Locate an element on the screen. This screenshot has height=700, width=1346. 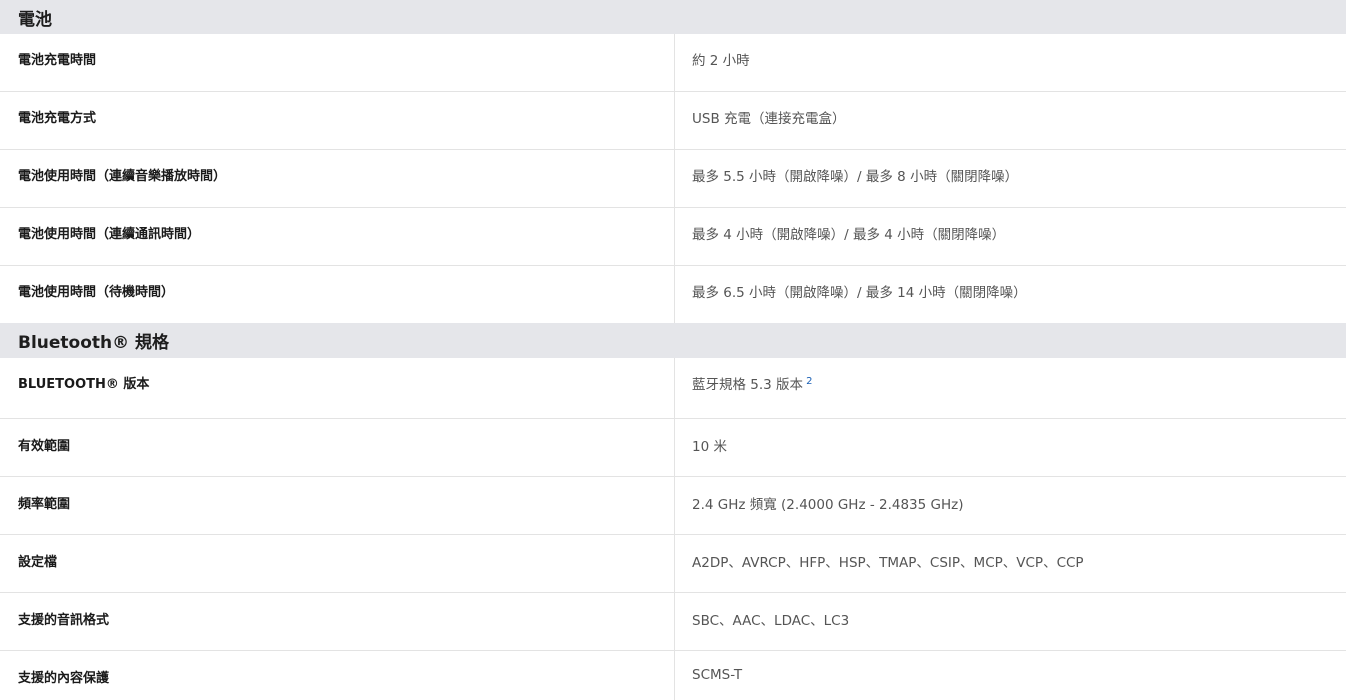
section-header-battery: 電池 is located at coordinates (673, 17).